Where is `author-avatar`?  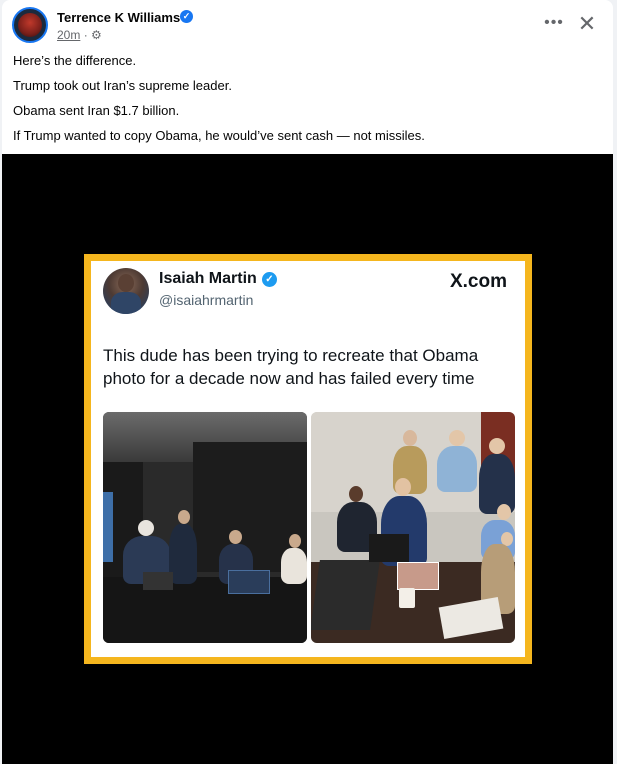 author-avatar is located at coordinates (30, 25).